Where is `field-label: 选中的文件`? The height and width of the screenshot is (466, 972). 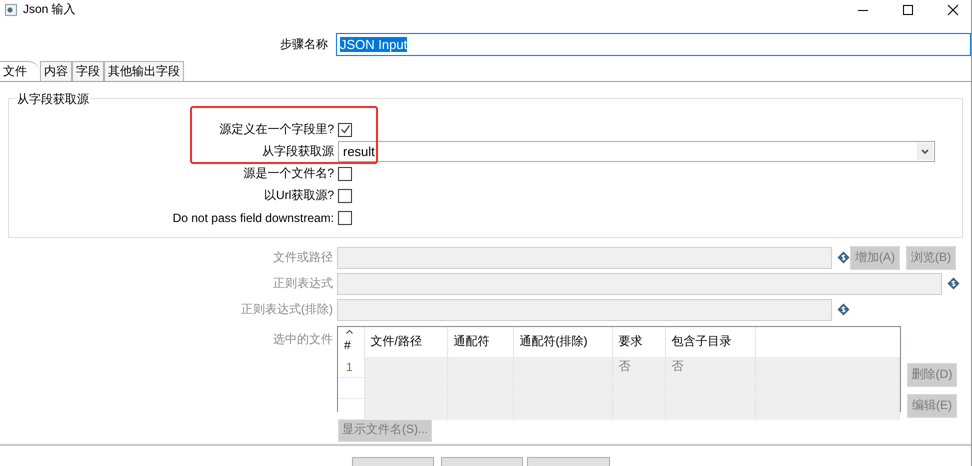
field-label: 选中的文件 is located at coordinates (302, 339).